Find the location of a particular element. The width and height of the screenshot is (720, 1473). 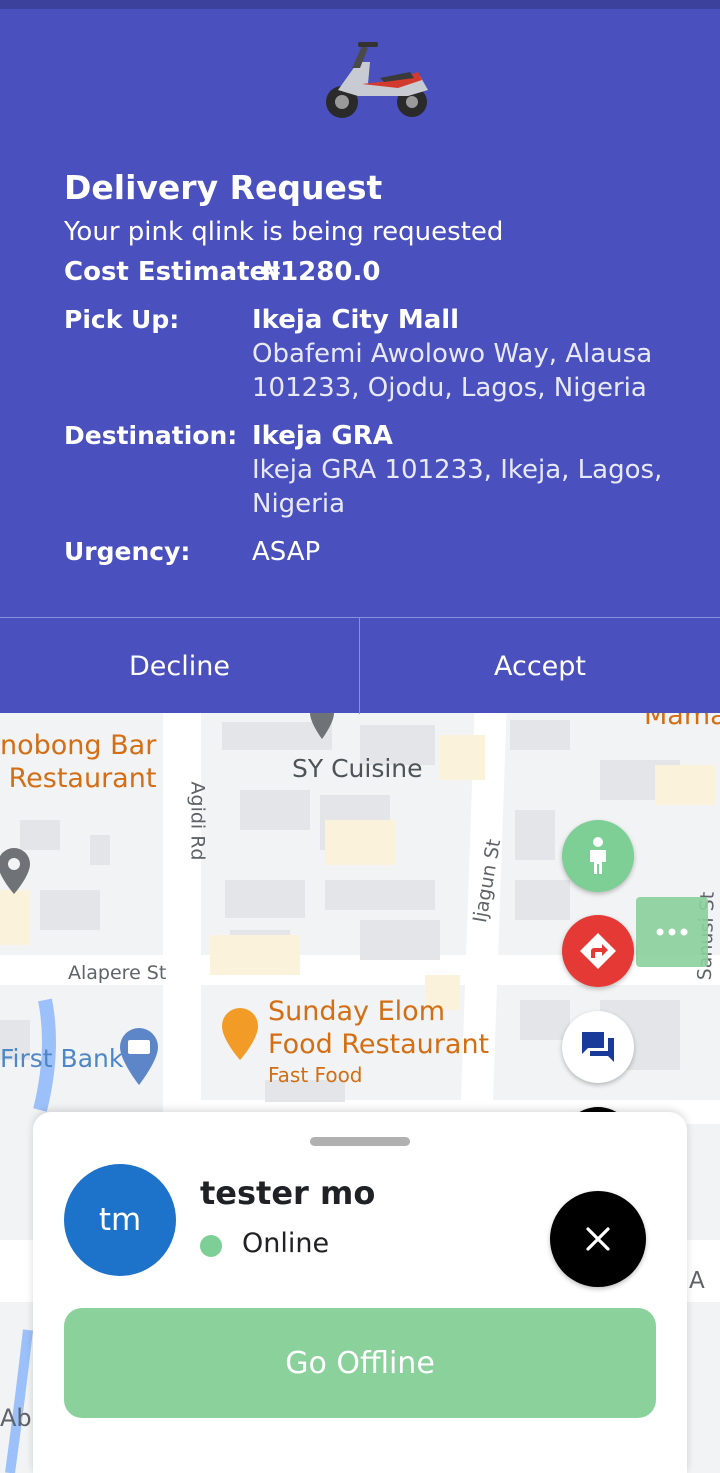

go-offline-button: Go Offline is located at coordinates (360, 1363).